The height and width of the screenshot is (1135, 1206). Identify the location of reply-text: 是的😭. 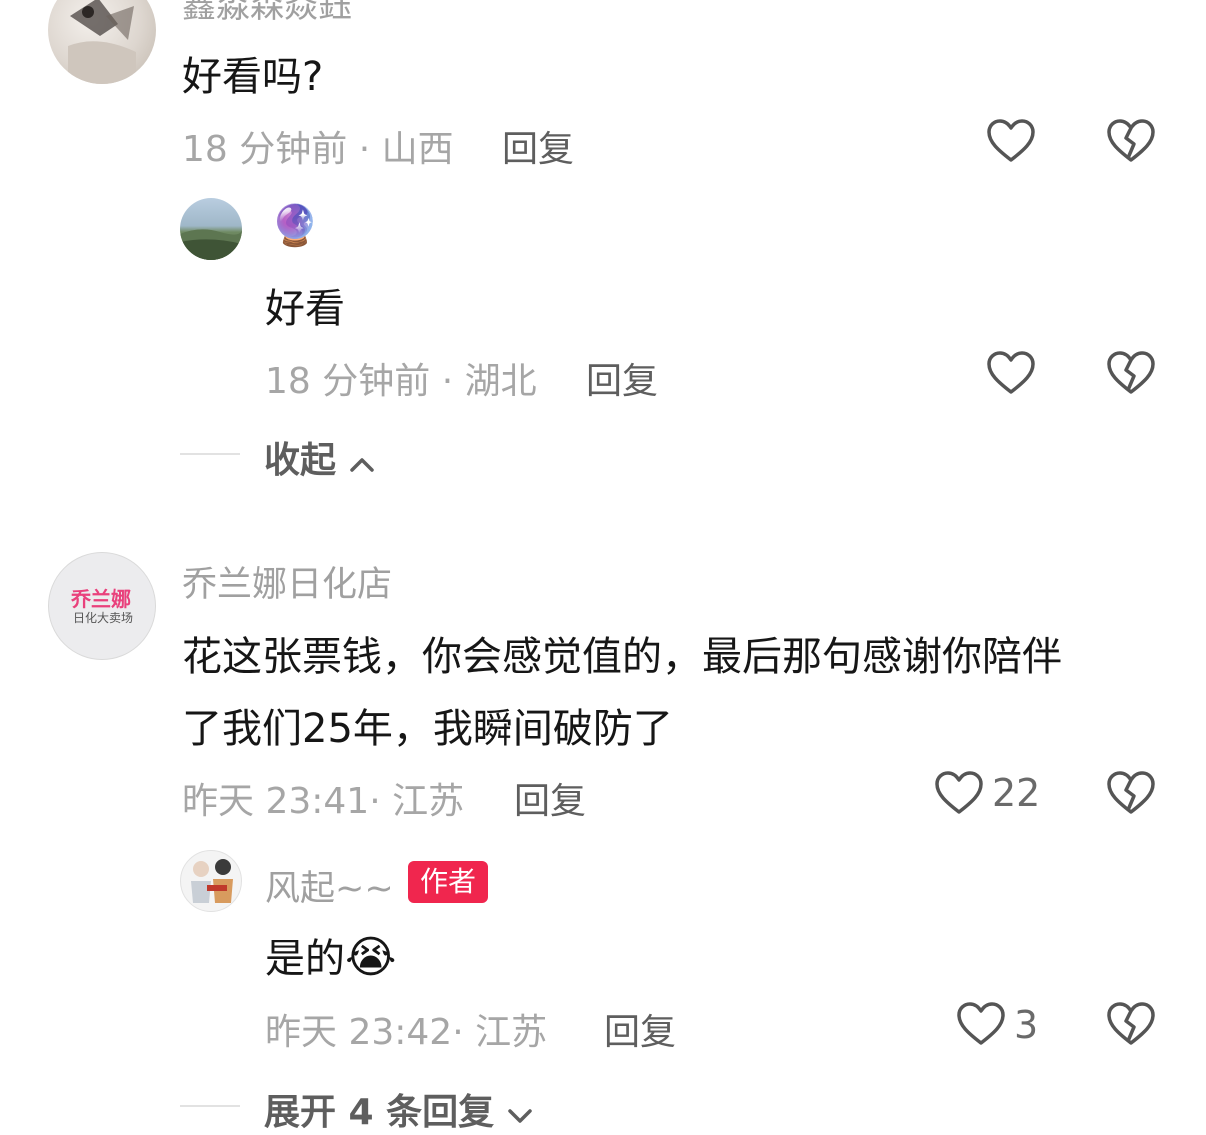
(330, 955).